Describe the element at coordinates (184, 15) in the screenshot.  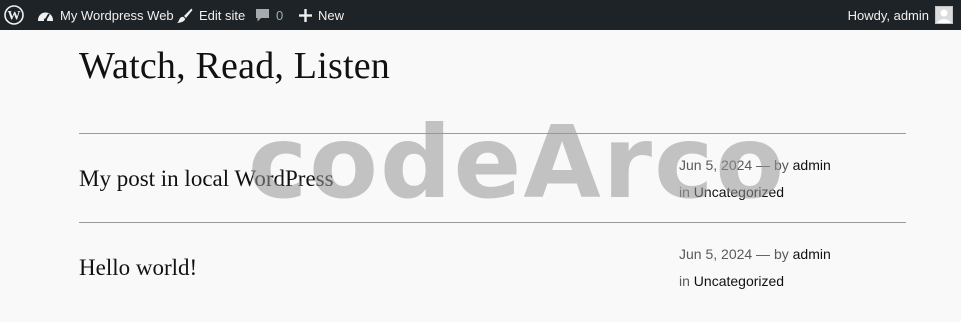
I see `brush-icon` at that location.